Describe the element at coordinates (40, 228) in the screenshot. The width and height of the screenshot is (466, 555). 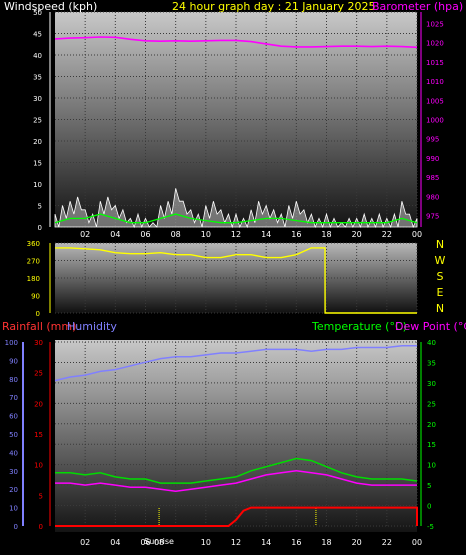
I see `wind-y-tick-label: 0` at that location.